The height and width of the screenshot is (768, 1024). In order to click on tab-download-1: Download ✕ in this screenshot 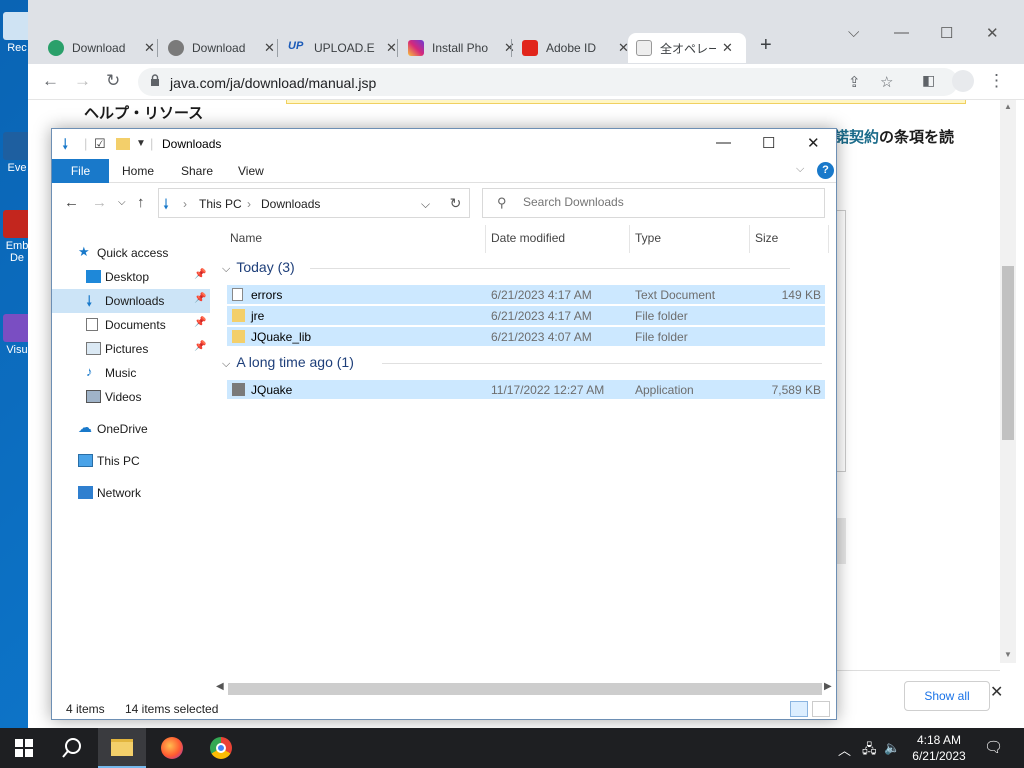, I will do `click(101, 48)`.